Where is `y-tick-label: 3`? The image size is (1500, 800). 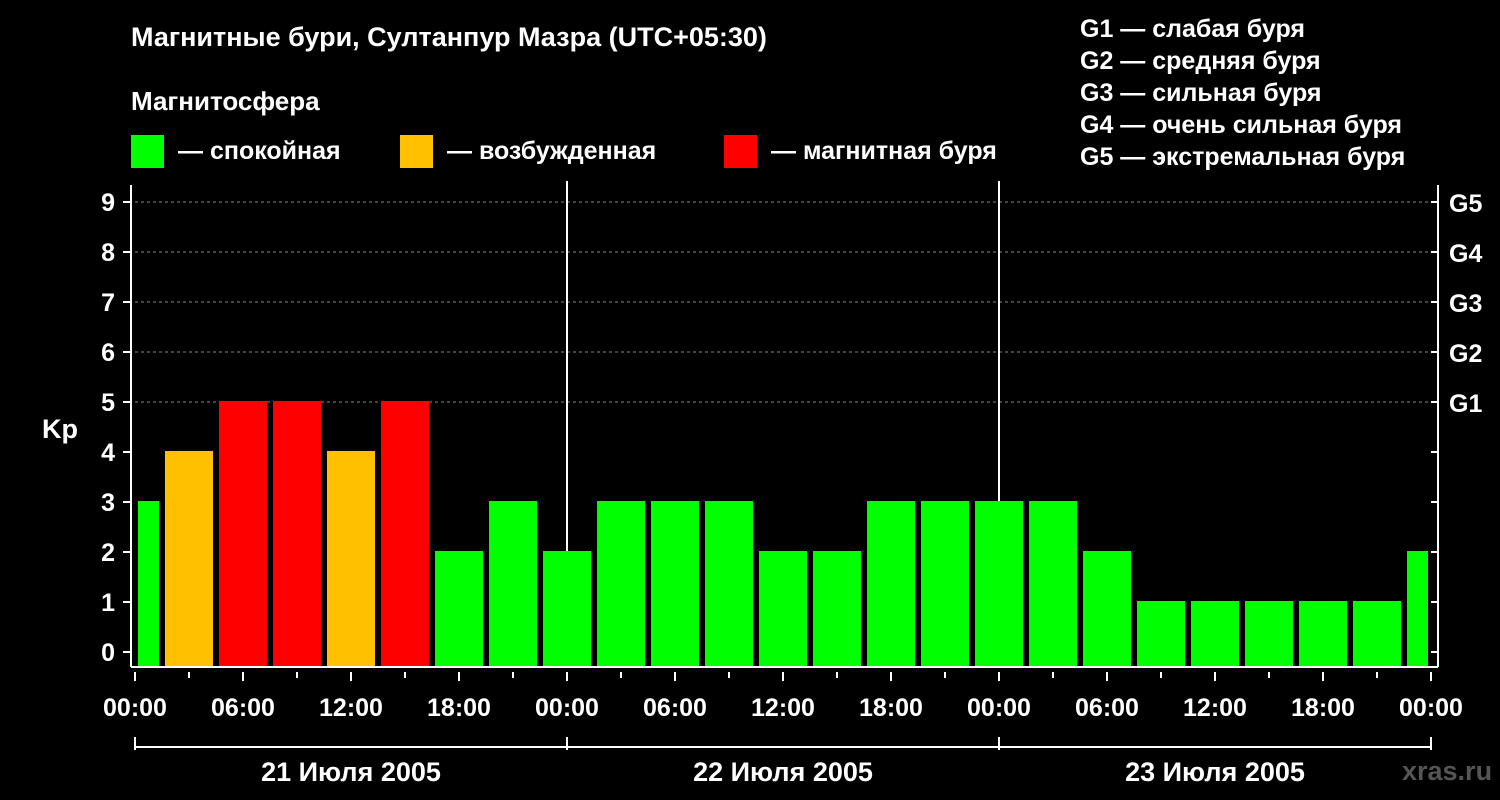 y-tick-label: 3 is located at coordinates (108, 503).